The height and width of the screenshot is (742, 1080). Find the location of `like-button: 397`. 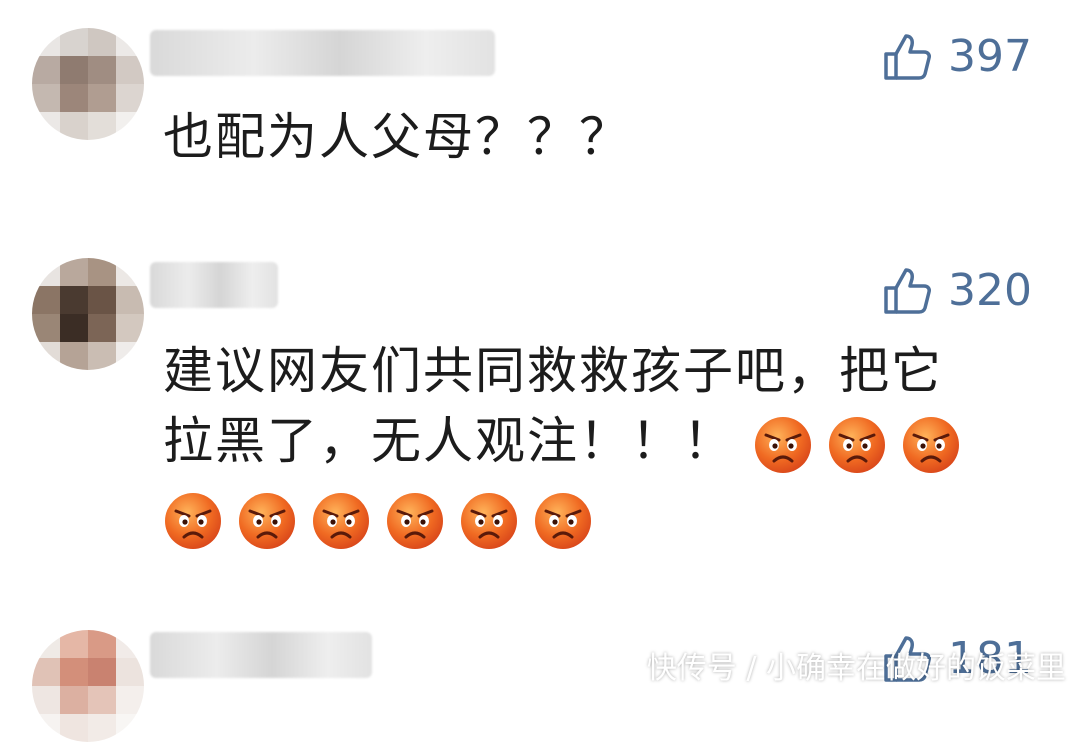

like-button: 397 is located at coordinates (957, 56).